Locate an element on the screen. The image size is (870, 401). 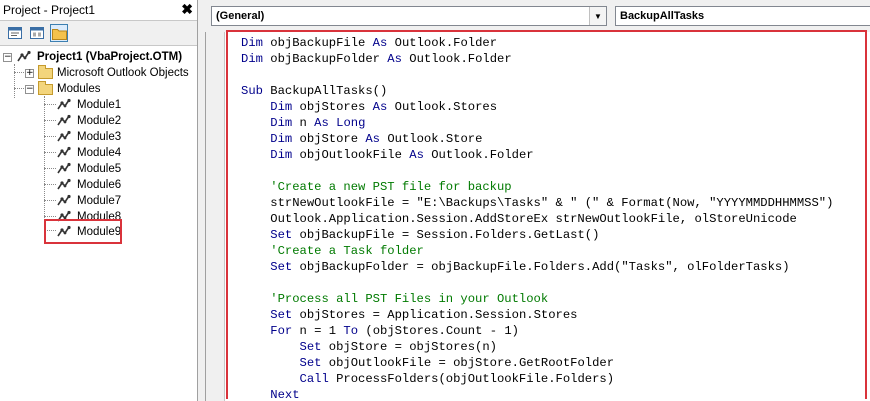
tree-item-project1: − Project1 (VbaProject.OTM) is located at coordinates (92, 57).